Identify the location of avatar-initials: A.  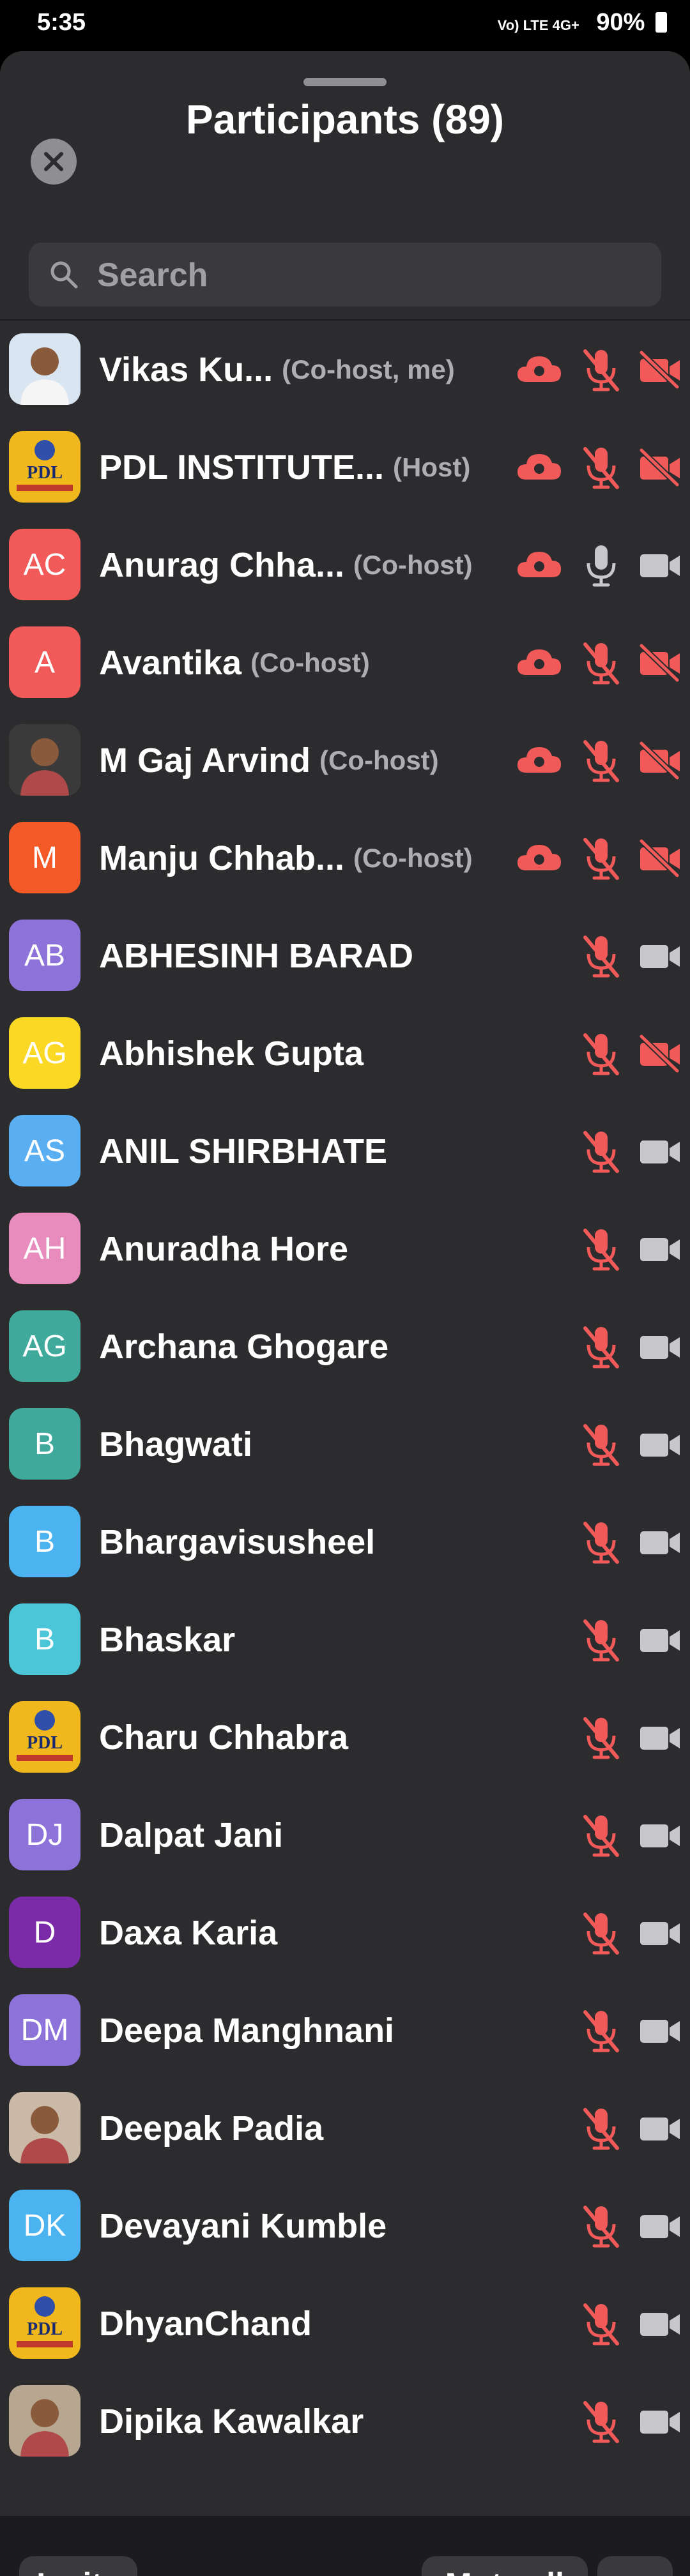
(44, 662).